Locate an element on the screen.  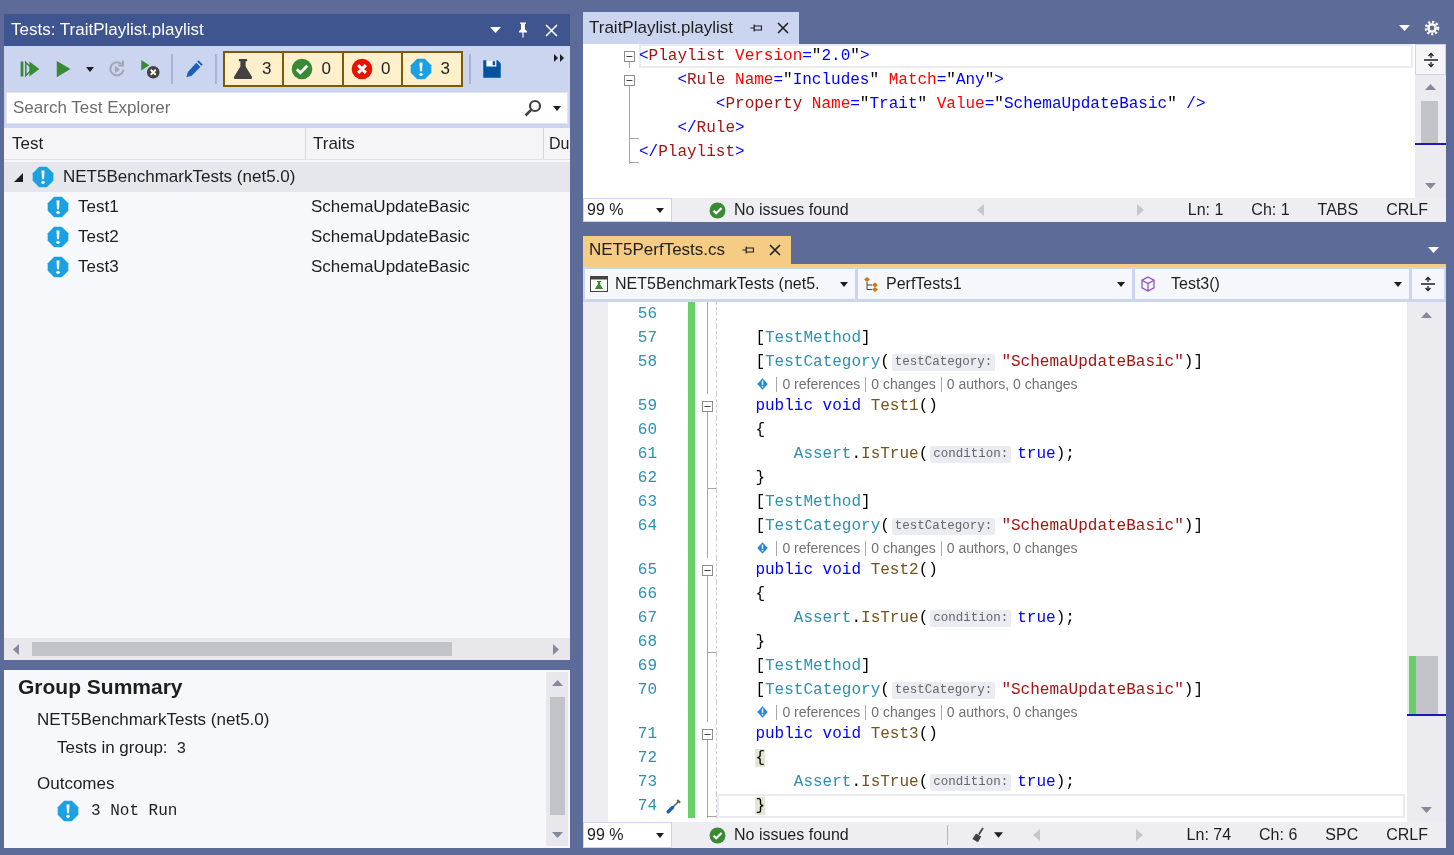
tree-row: Test1 SchemaUpdateBasic is located at coordinates (287, 207).